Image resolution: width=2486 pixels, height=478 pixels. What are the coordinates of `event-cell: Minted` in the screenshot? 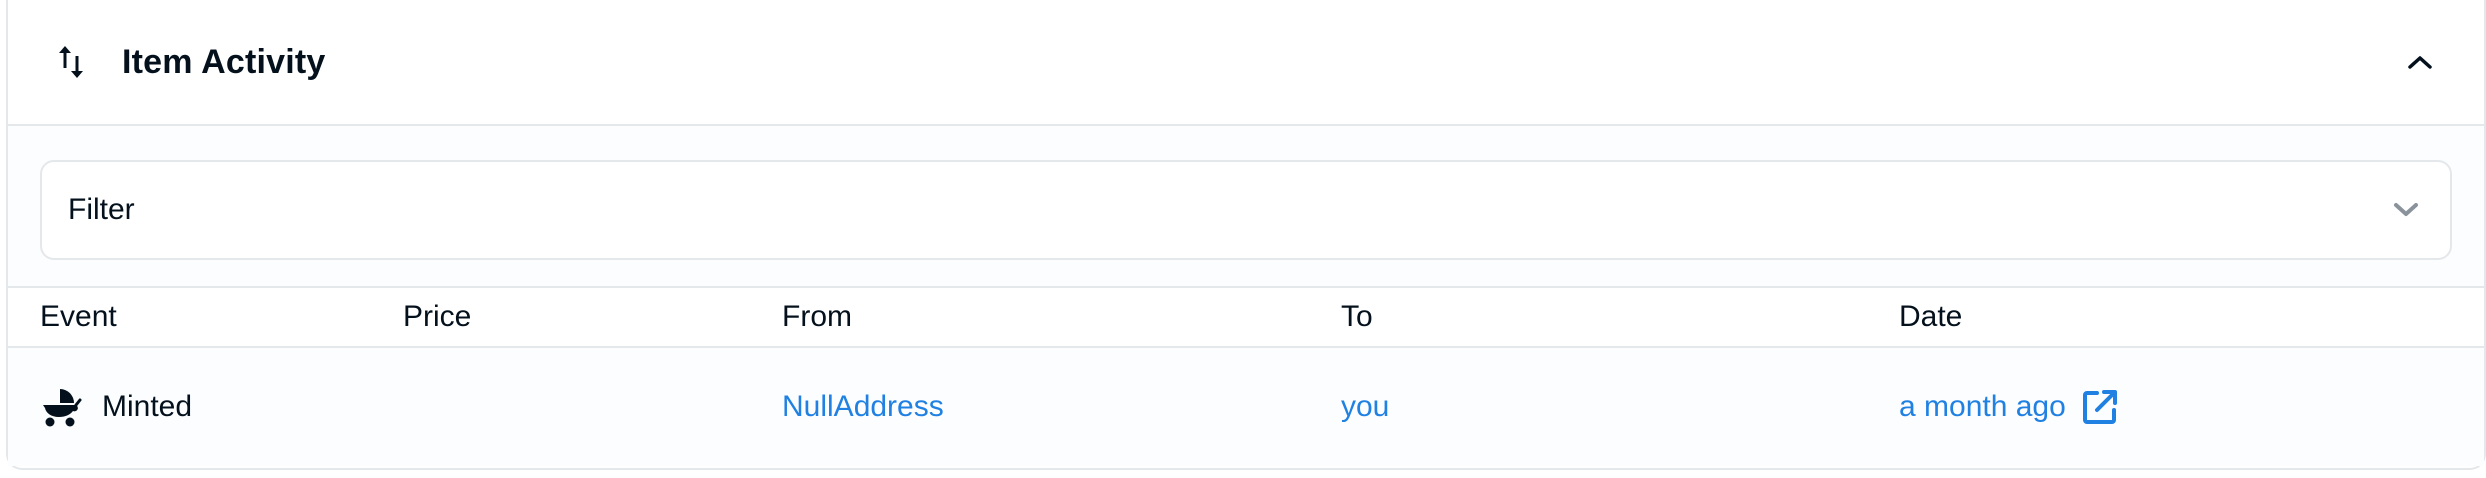 It's located at (205, 407).